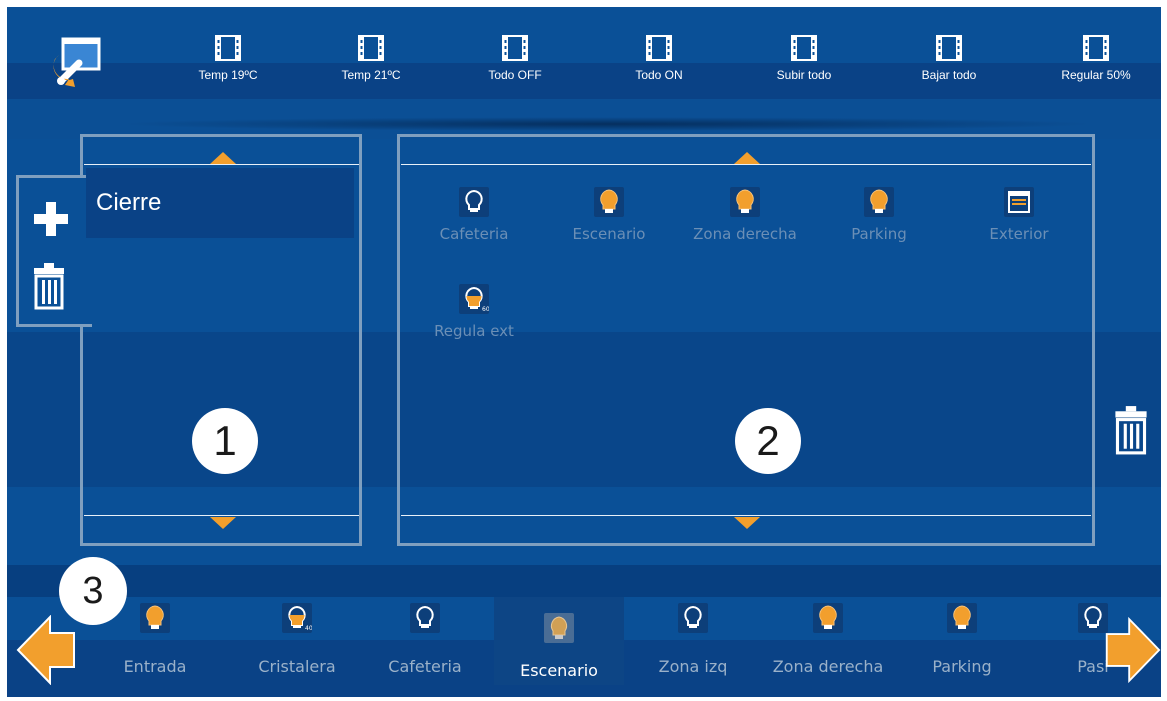  What do you see at coordinates (607, 124) in the screenshot?
I see `top-shadow` at bounding box center [607, 124].